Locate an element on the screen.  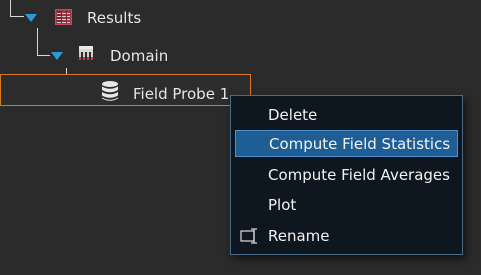
menu-item-label: Compute Field Averages is located at coordinates (359, 174).